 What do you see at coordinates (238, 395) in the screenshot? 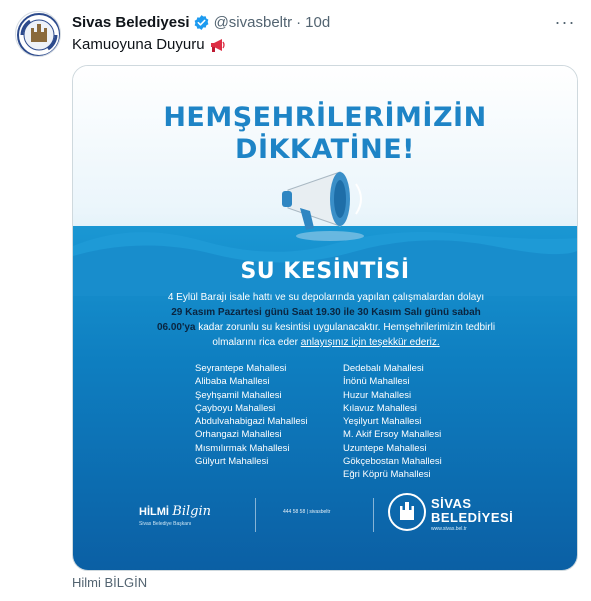
I see `list-item: Şeyhşamil Mahallesi` at bounding box center [238, 395].